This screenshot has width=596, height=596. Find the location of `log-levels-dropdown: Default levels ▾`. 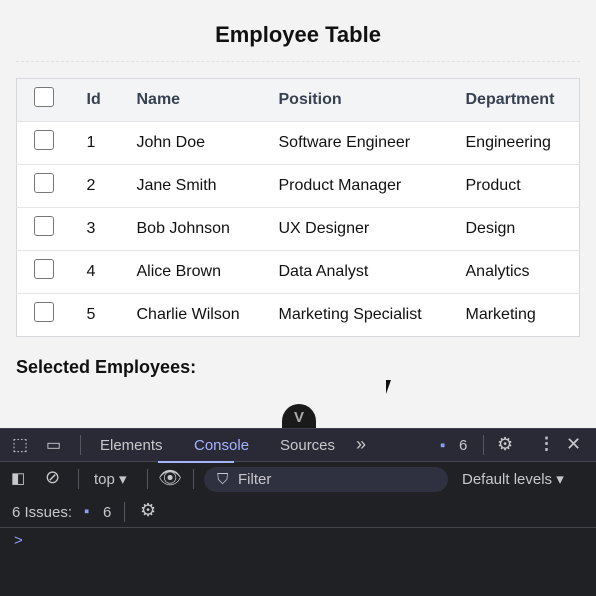

log-levels-dropdown: Default levels ▾ is located at coordinates (513, 479).